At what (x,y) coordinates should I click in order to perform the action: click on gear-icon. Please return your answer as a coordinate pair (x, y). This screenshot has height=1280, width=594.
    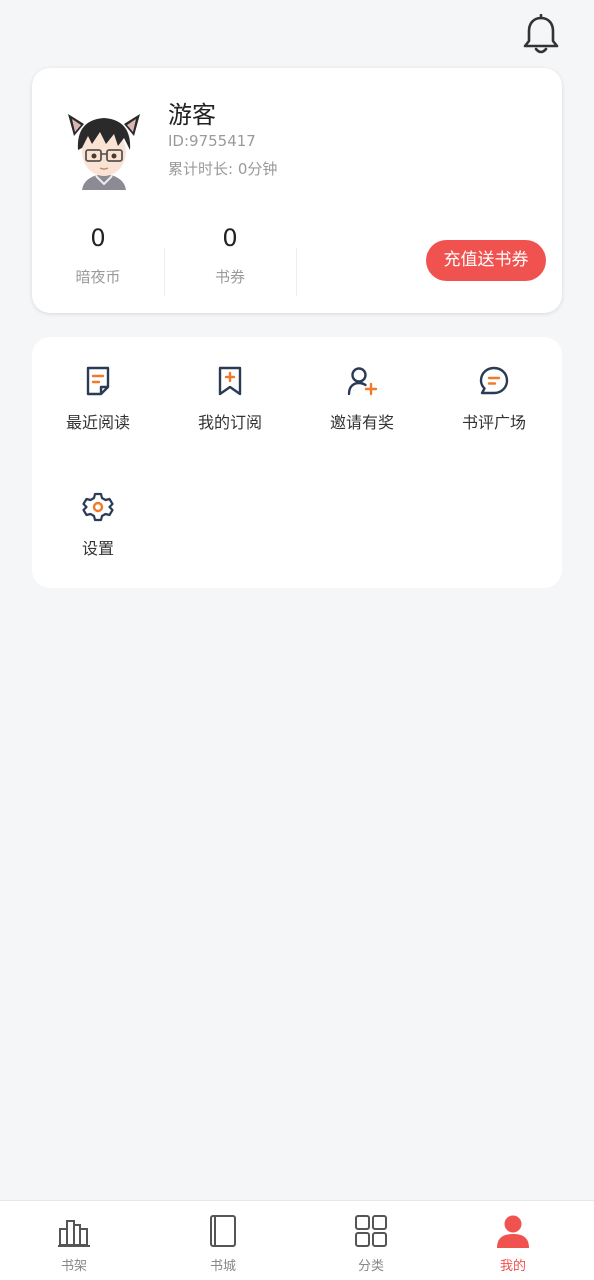
    Looking at the image, I should click on (98, 507).